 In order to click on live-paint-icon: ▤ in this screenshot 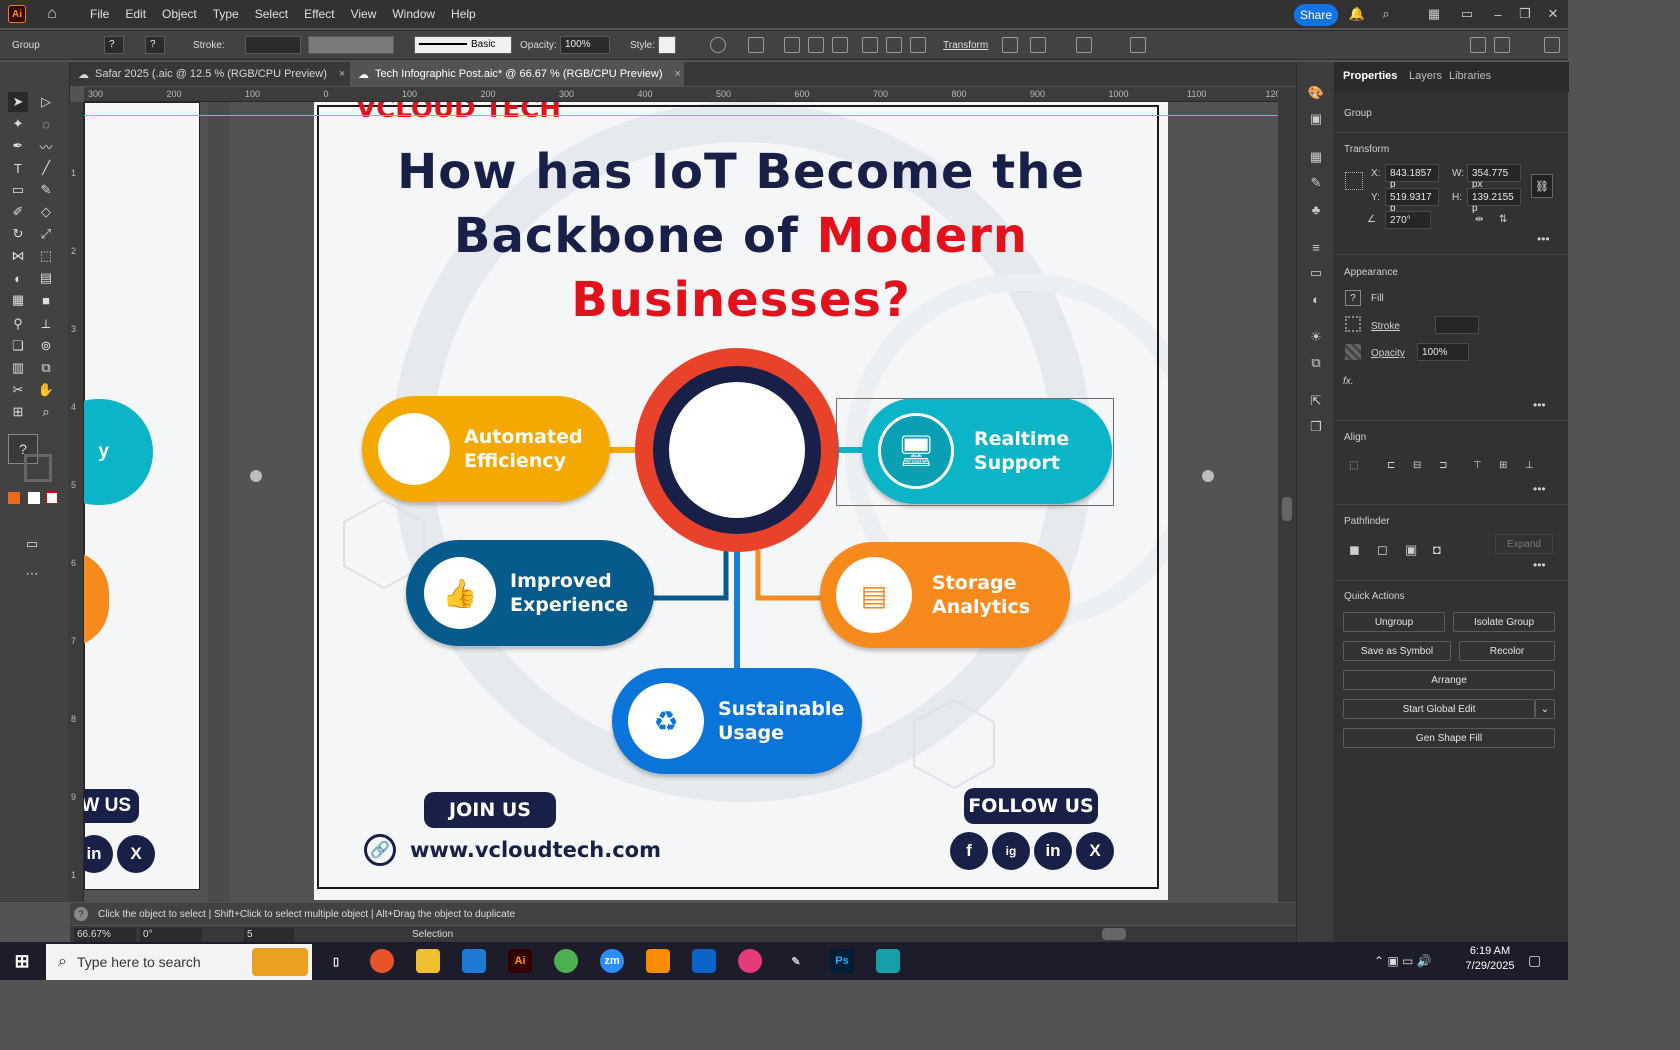, I will do `click(46, 278)`.